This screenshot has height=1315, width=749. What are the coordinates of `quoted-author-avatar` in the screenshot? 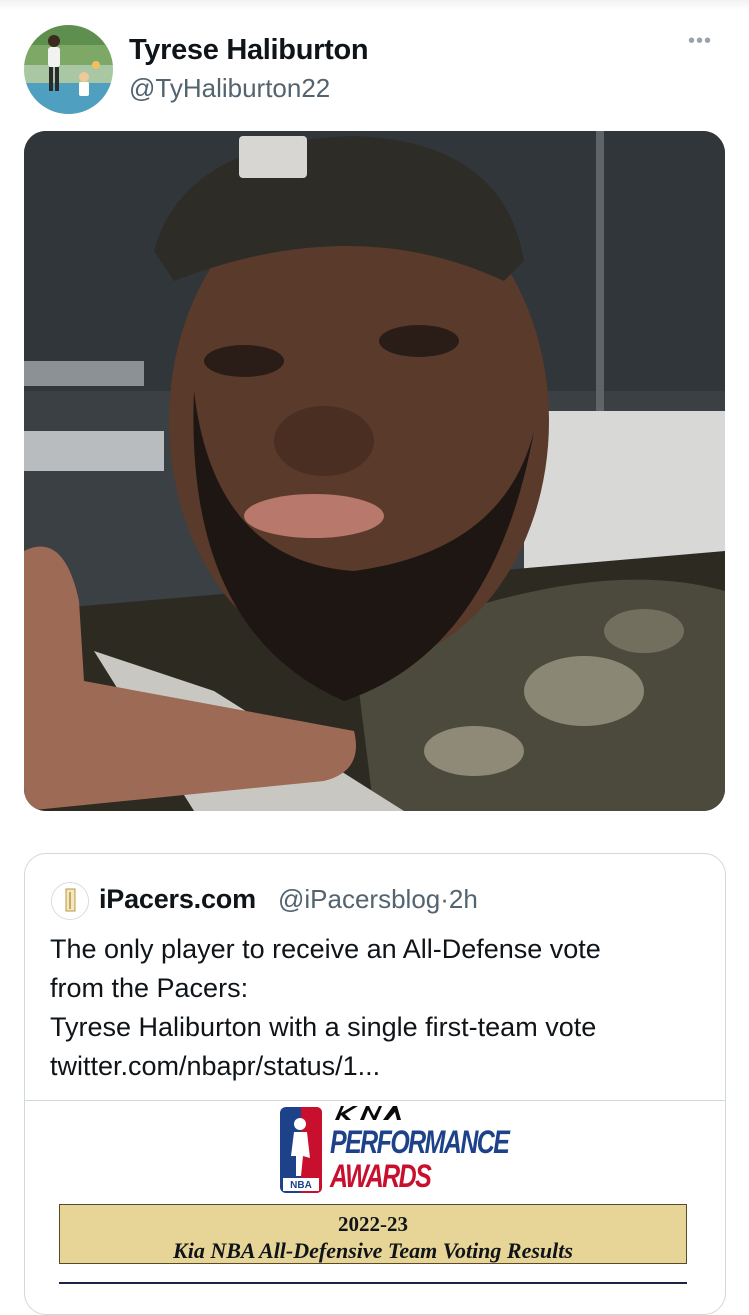 It's located at (70, 901).